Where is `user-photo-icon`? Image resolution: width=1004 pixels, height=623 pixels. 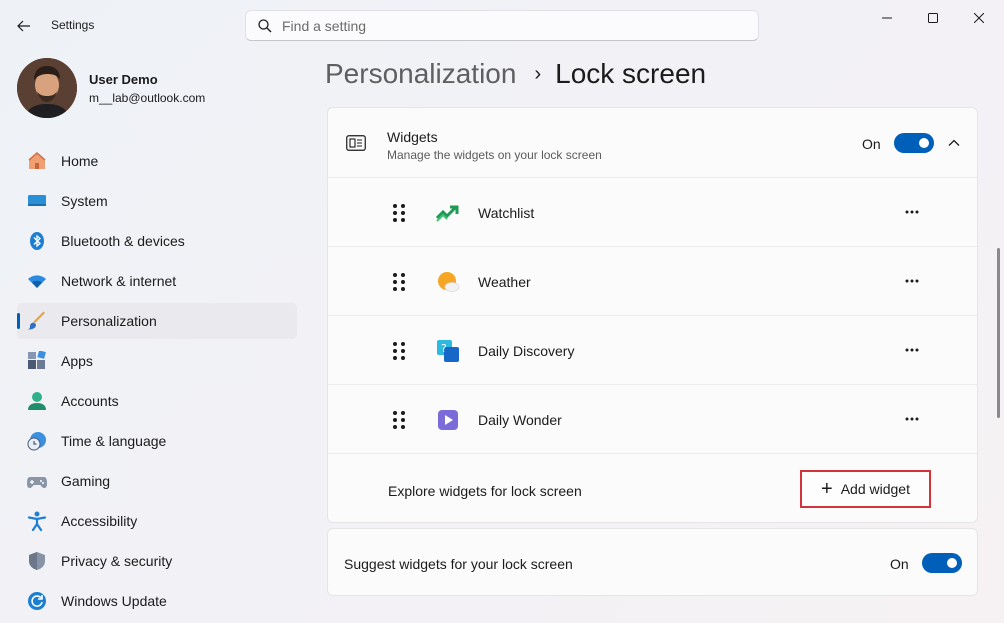 user-photo-icon is located at coordinates (47, 88).